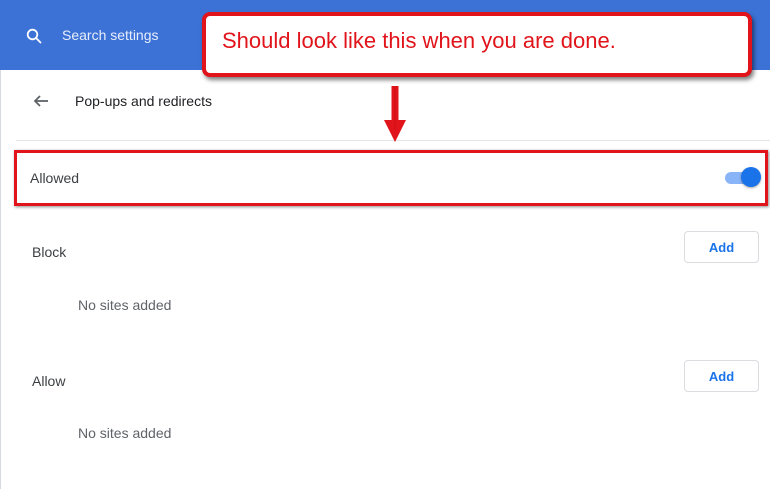  I want to click on arrow-left-icon, so click(41, 101).